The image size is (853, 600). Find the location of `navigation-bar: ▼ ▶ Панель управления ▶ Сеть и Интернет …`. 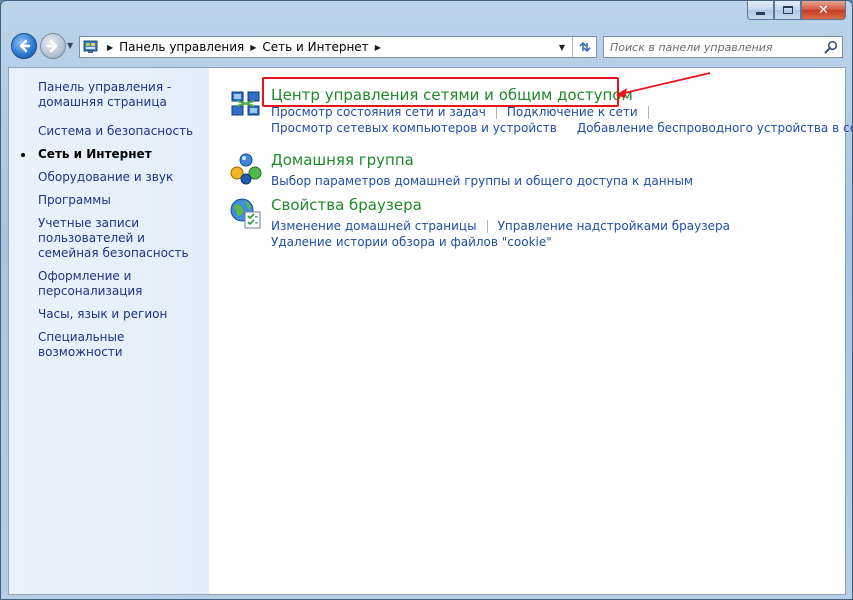

navigation-bar: ▼ ▶ Панель управления ▶ Сеть и Интернет … is located at coordinates (426, 47).